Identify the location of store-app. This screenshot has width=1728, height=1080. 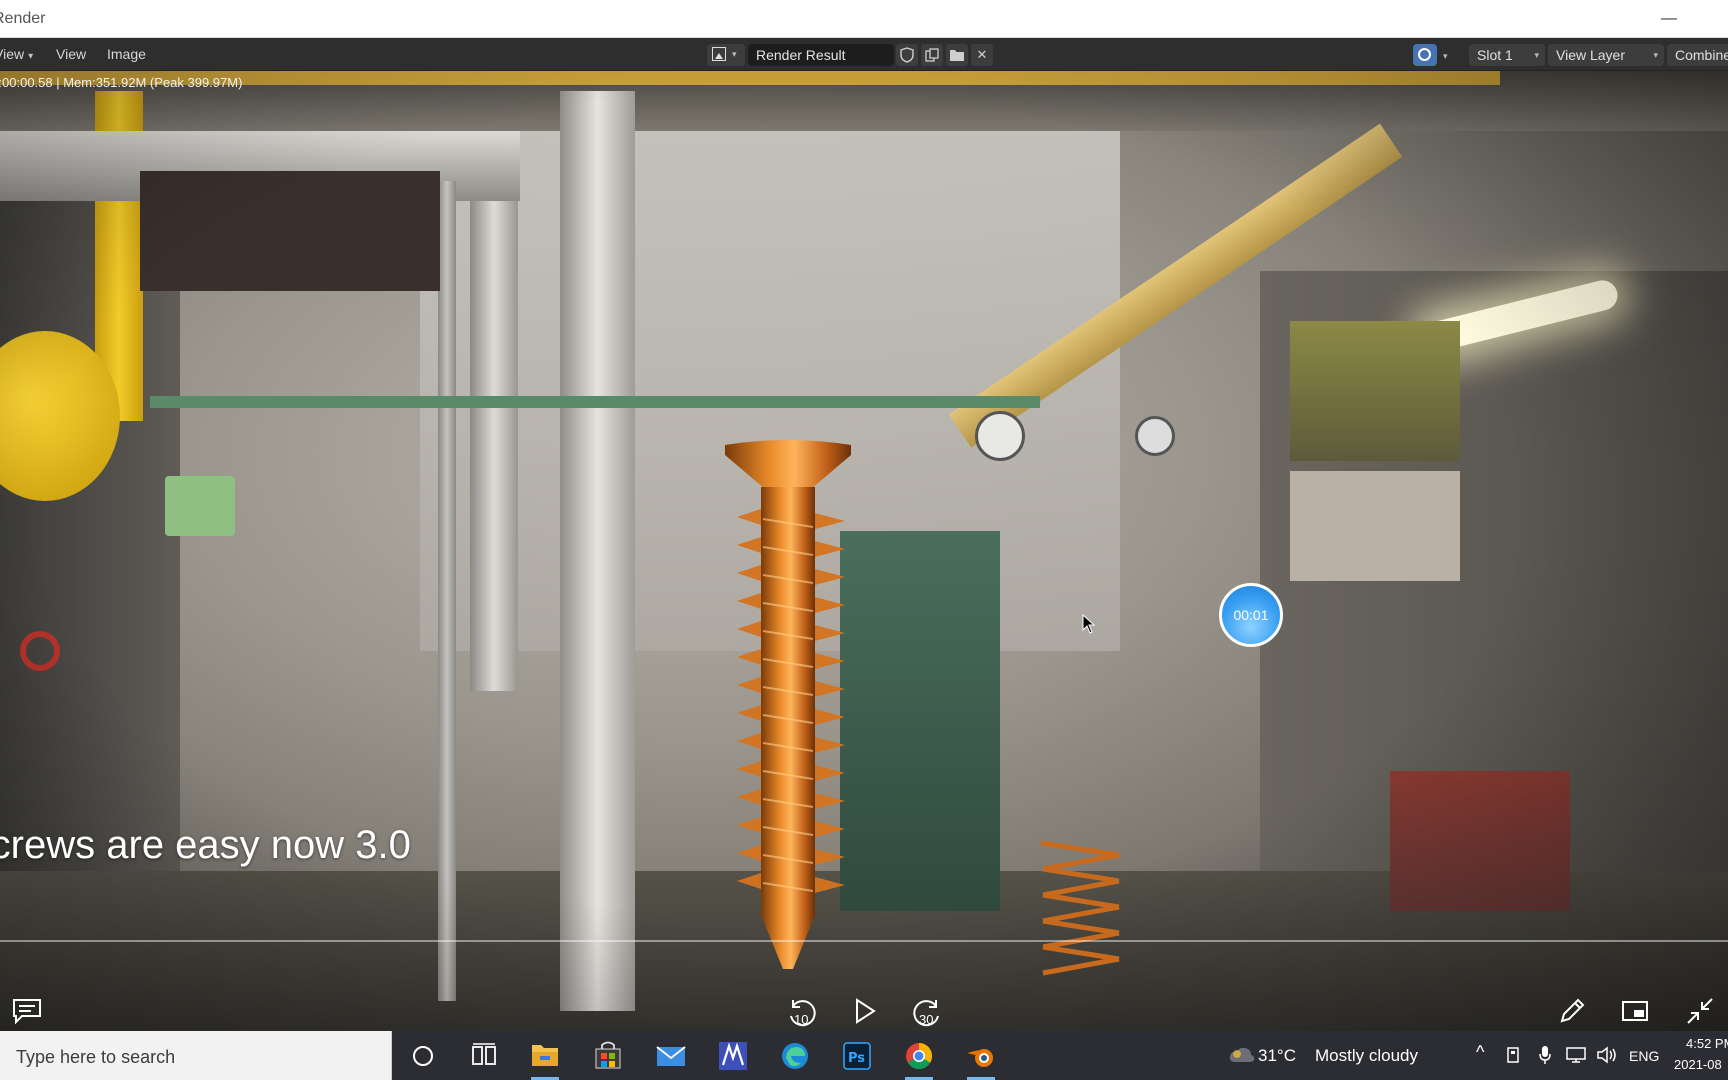
(608, 1055).